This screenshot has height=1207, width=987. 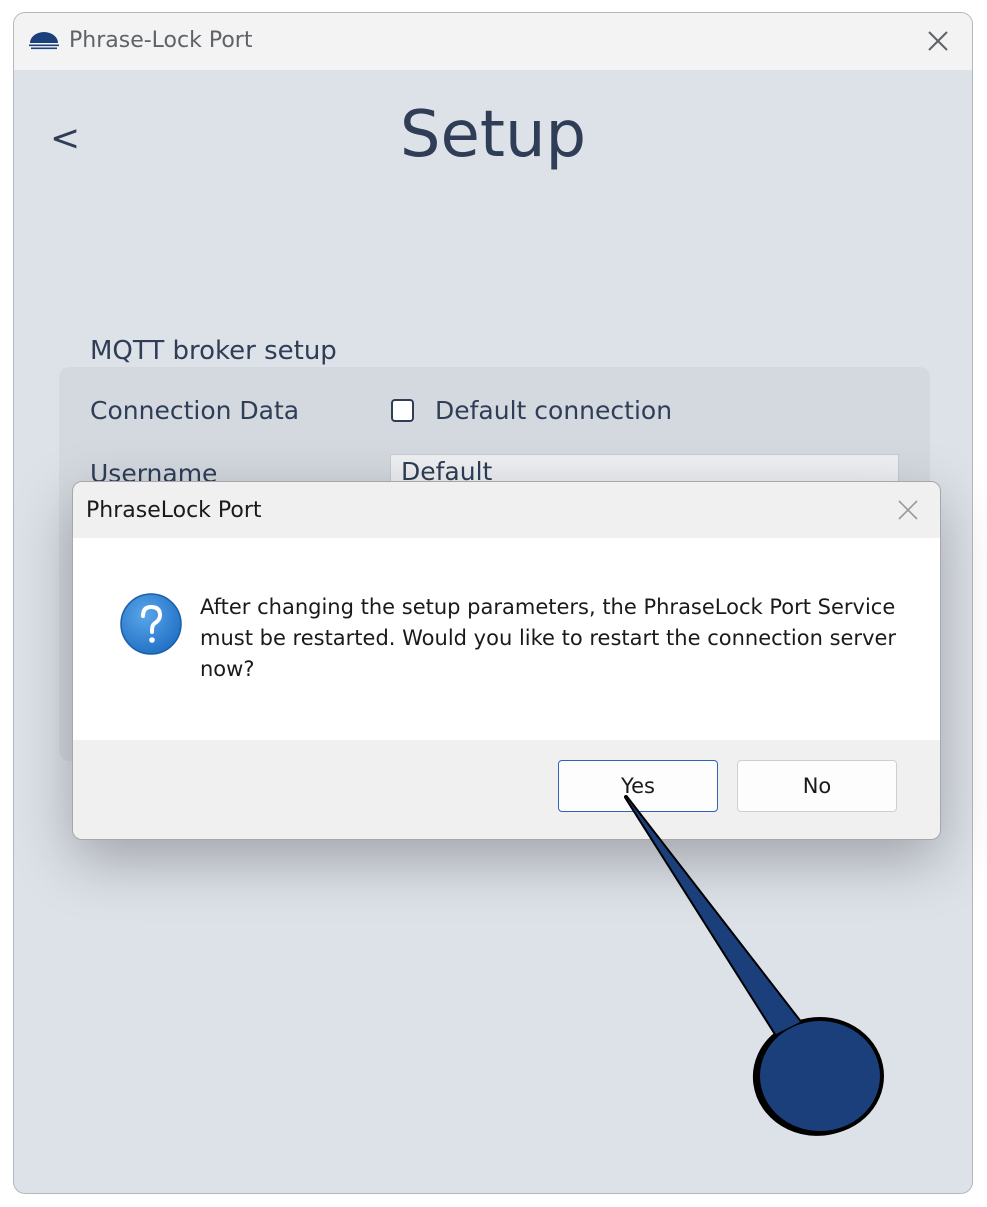 I want to click on close-icon, so click(x=938, y=41).